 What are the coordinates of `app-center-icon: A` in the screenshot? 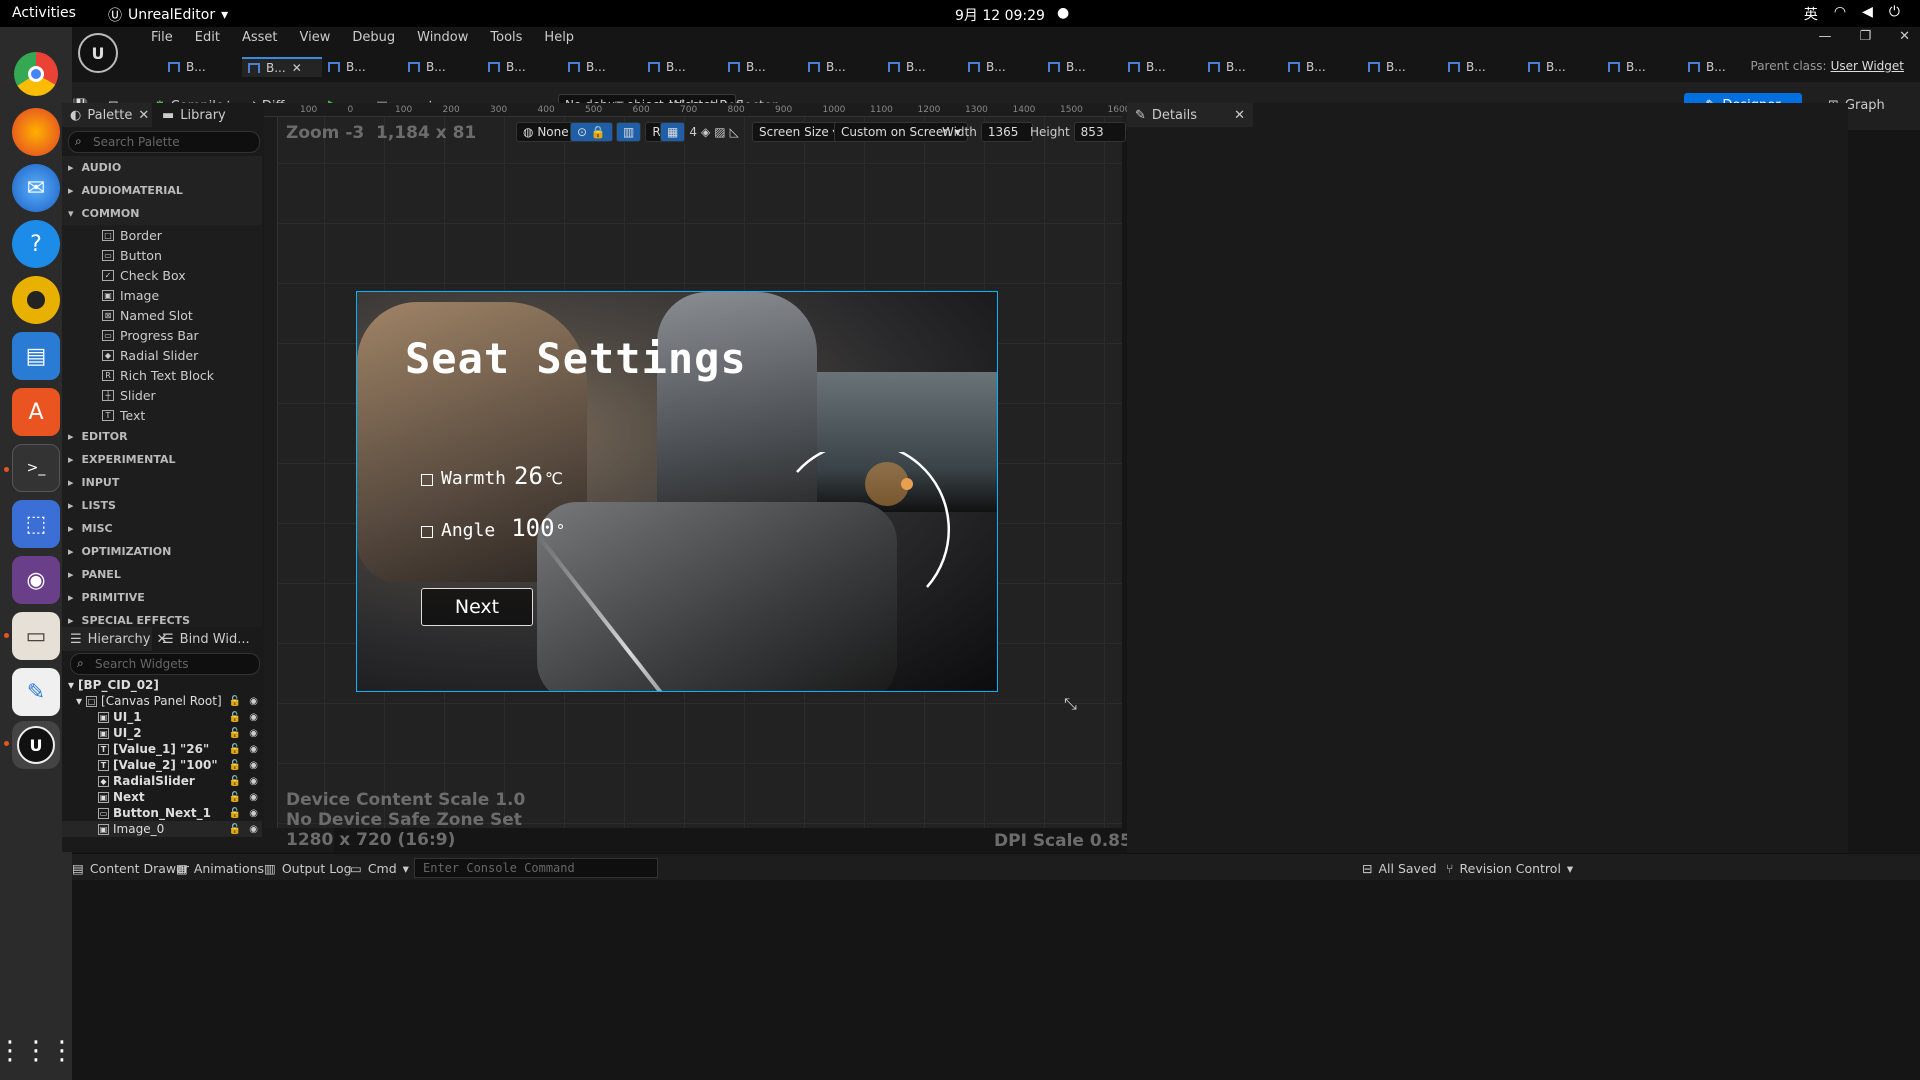 It's located at (36, 412).